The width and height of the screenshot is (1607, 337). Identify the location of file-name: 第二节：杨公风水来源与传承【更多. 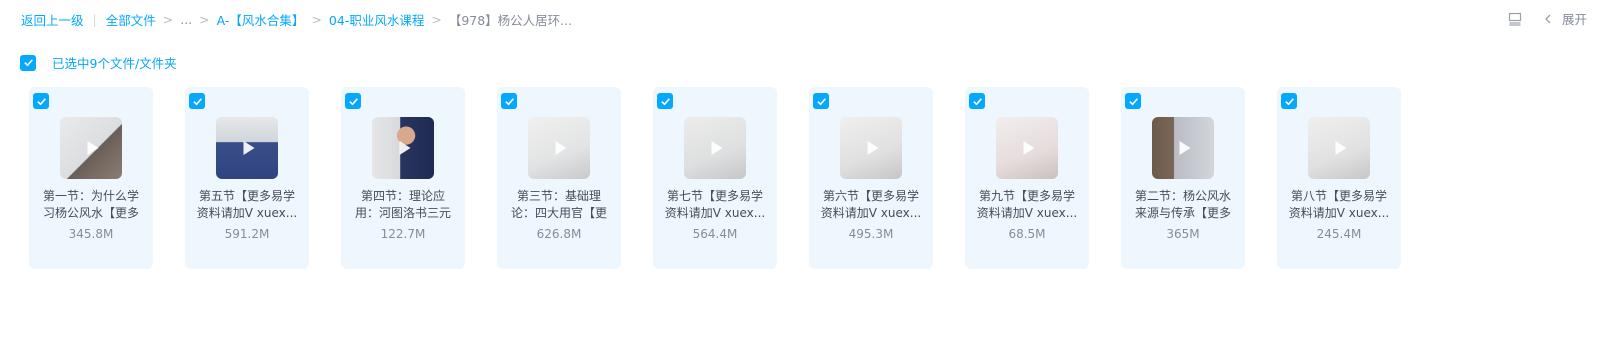
(1183, 205).